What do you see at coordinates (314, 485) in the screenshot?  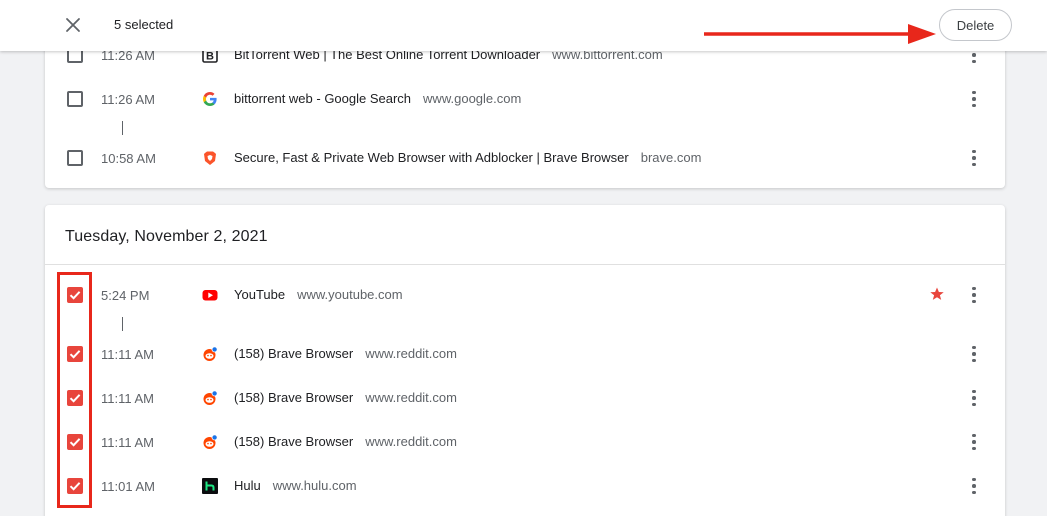 I see `page-domain: www.hulu.com` at bounding box center [314, 485].